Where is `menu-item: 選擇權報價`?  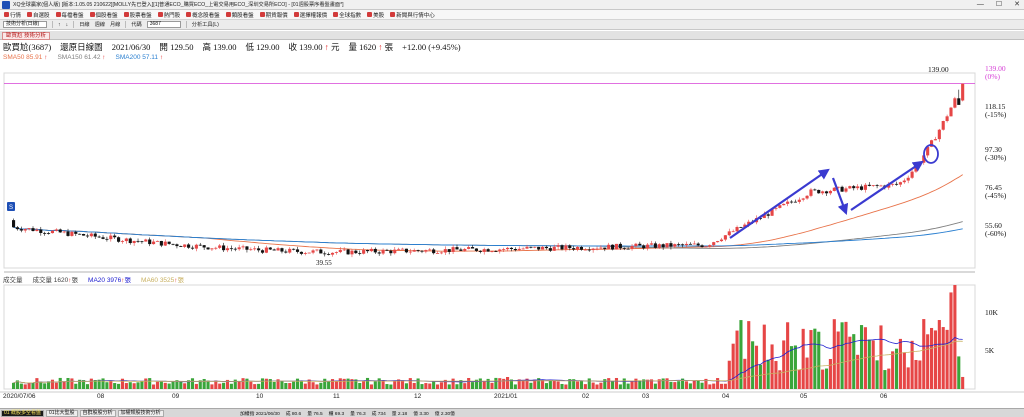
menu-item: 選擇權報價 is located at coordinates (310, 15).